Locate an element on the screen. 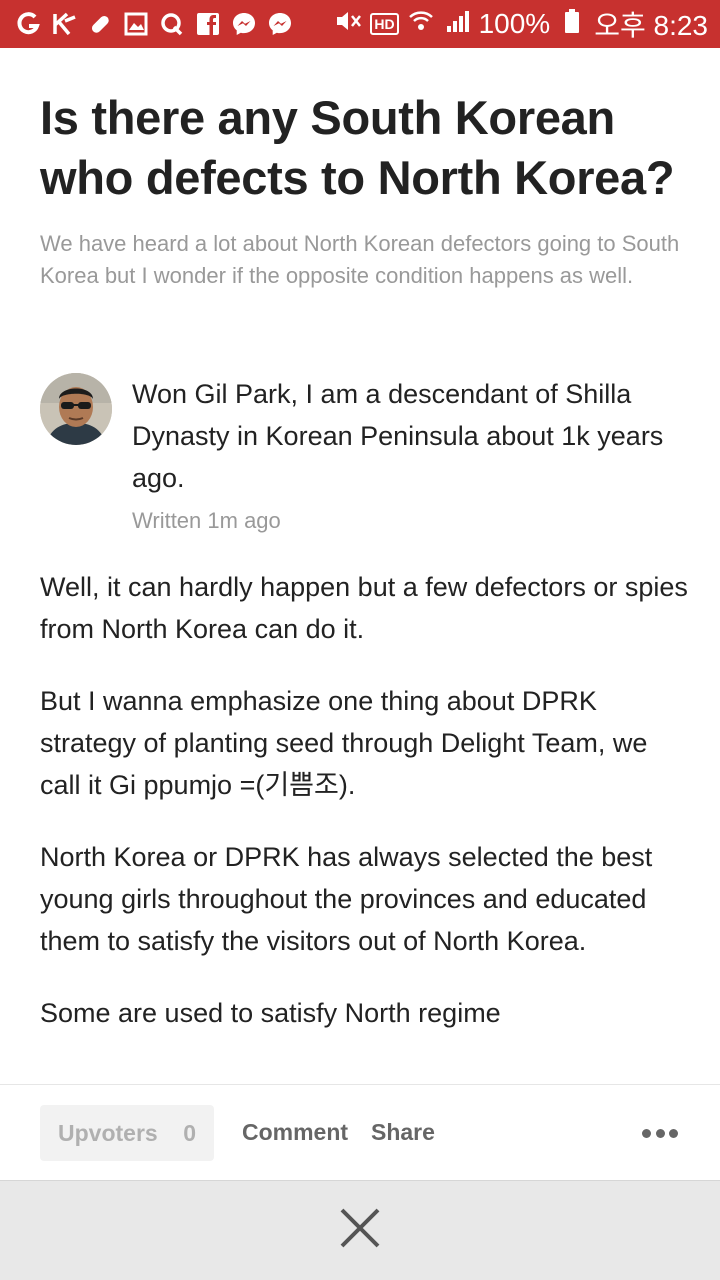 This screenshot has height=1280, width=720. upvote-count: 0 is located at coordinates (189, 1132).